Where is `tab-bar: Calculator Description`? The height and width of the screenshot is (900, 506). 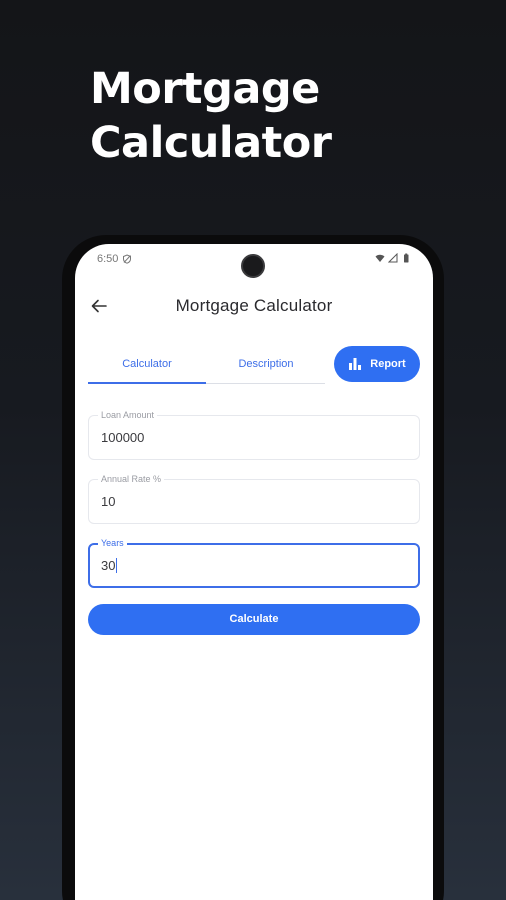 tab-bar: Calculator Description is located at coordinates (206, 365).